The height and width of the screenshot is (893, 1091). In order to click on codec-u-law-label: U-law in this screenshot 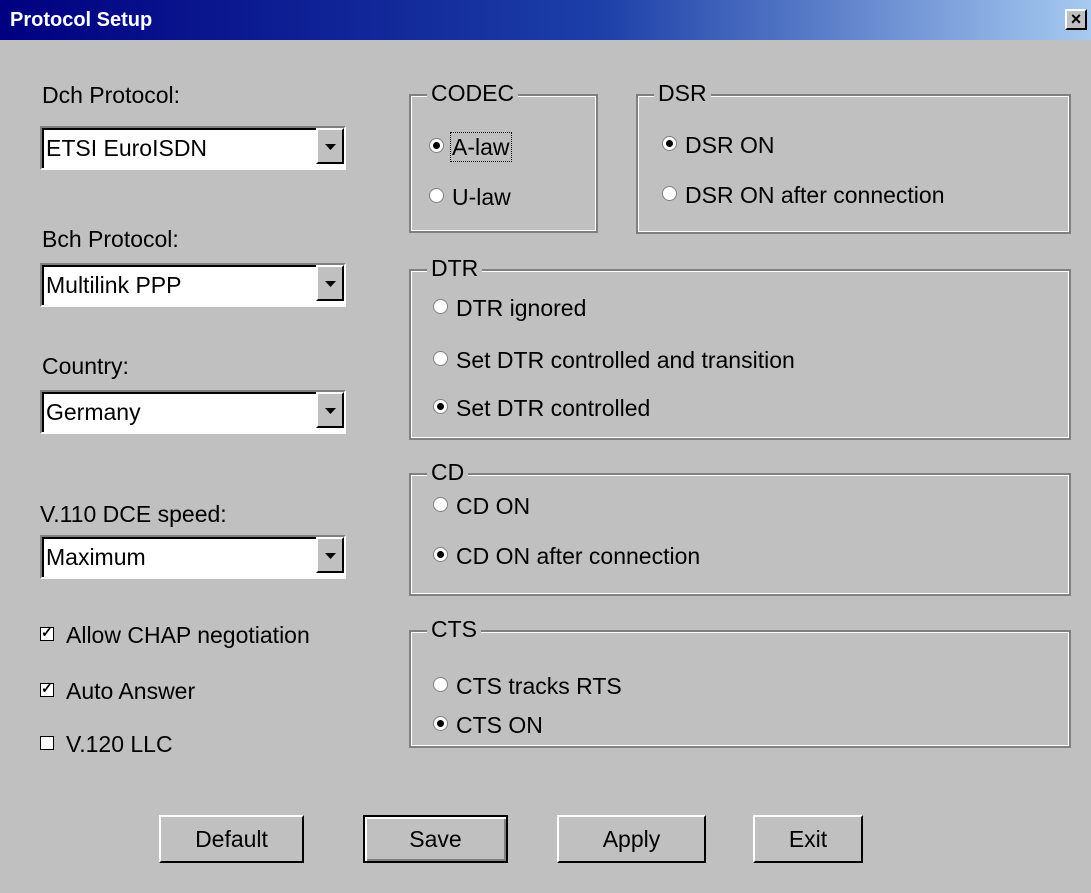, I will do `click(481, 197)`.